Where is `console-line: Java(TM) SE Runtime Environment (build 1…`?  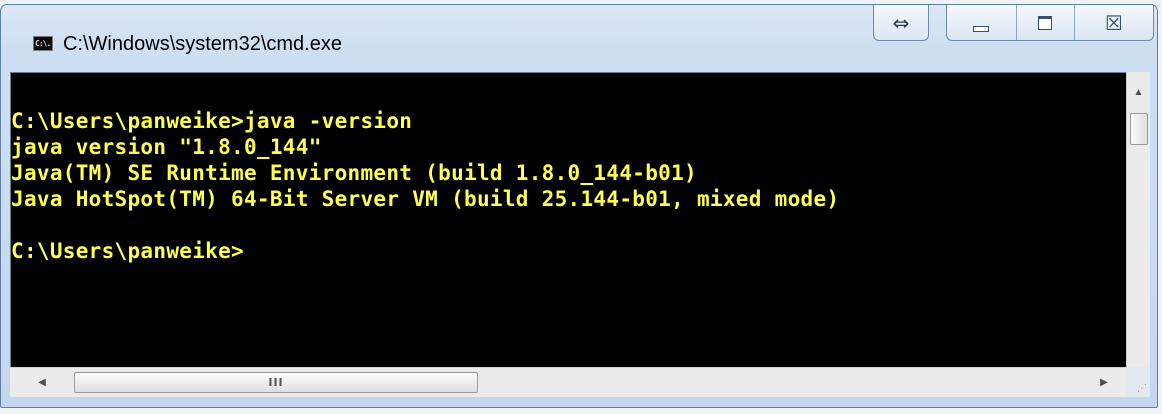
console-line: Java(TM) SE Runtime Environment (build 1… is located at coordinates (354, 173).